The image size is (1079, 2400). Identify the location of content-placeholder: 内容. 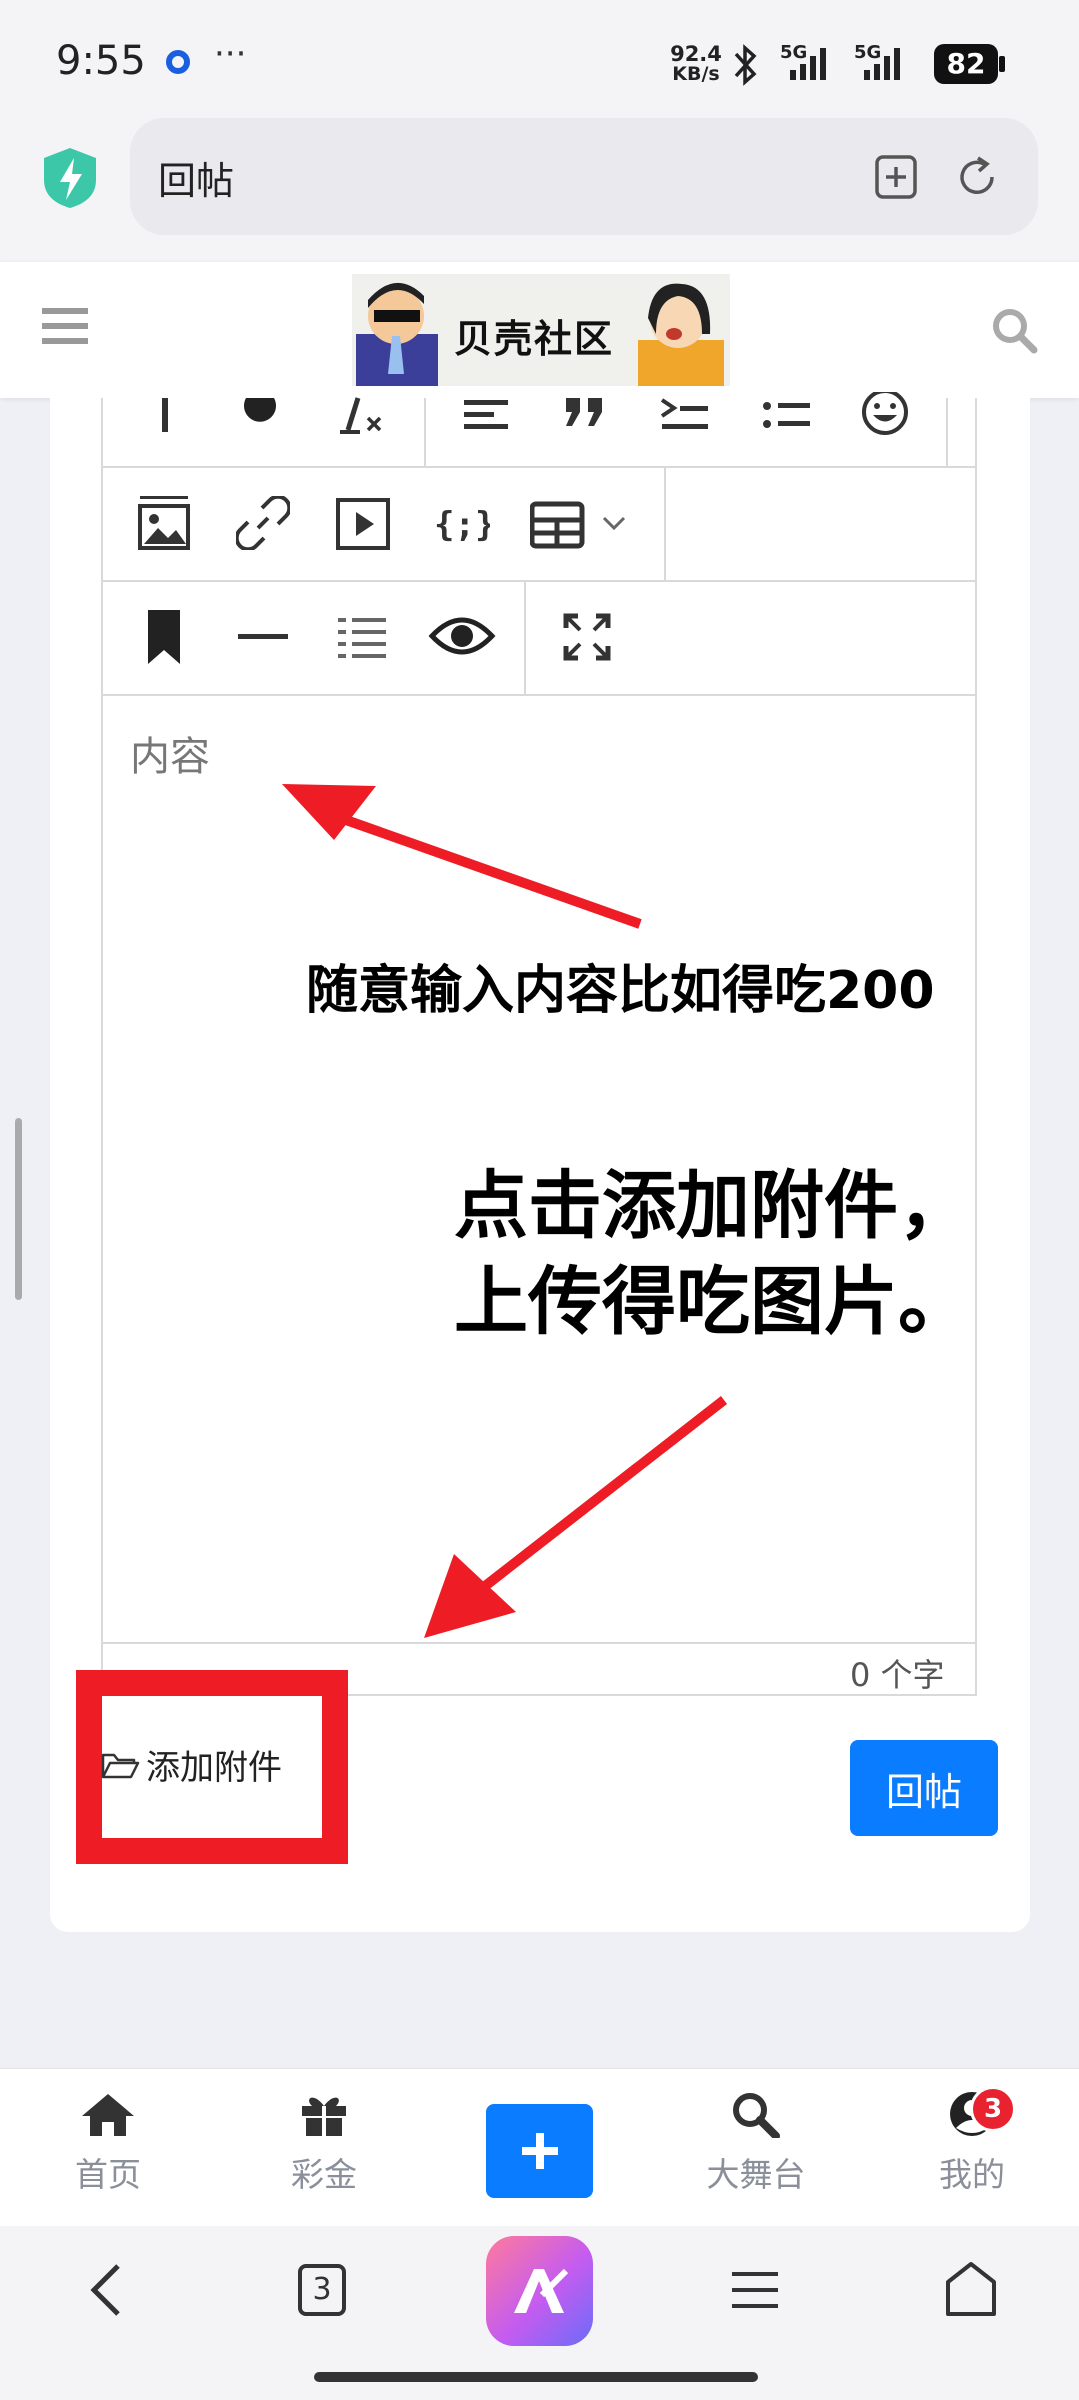
(170, 753).